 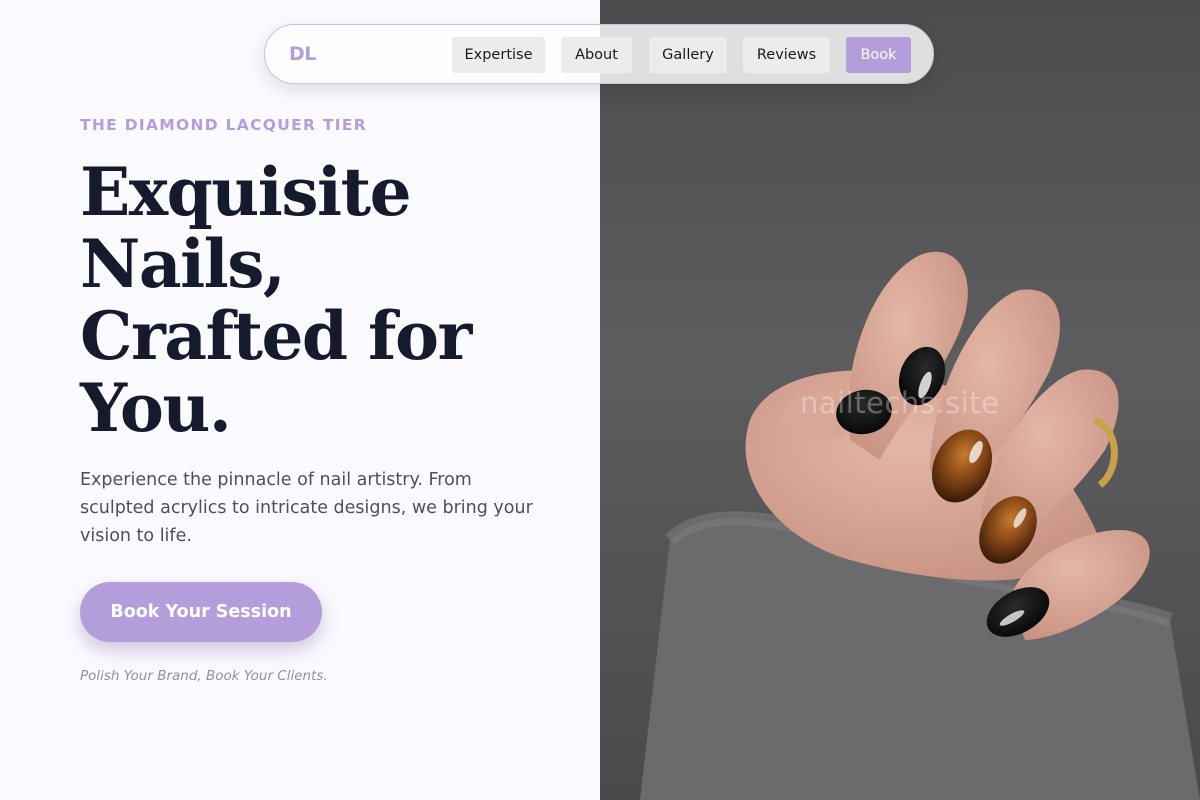 I want to click on hero-tagline: Polish Your Brand, Book Your Clients., so click(x=204, y=676).